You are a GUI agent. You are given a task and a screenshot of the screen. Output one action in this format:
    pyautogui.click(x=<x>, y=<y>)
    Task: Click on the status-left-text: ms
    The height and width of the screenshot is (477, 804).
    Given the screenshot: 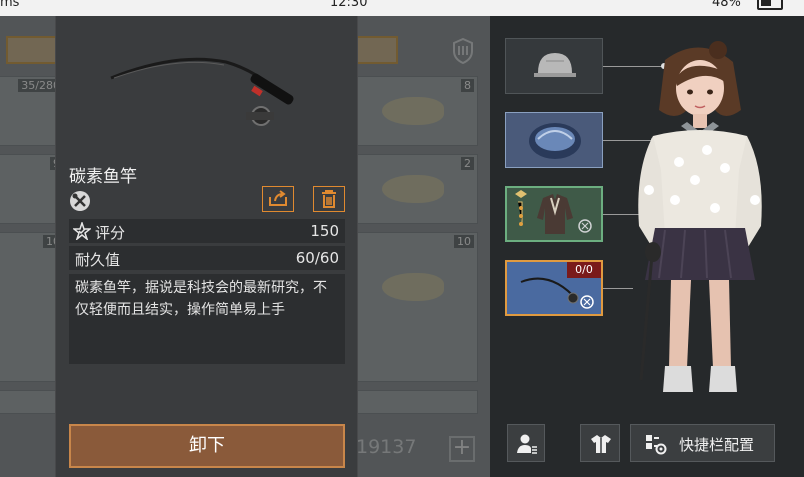 What is the action you would take?
    pyautogui.click(x=10, y=5)
    